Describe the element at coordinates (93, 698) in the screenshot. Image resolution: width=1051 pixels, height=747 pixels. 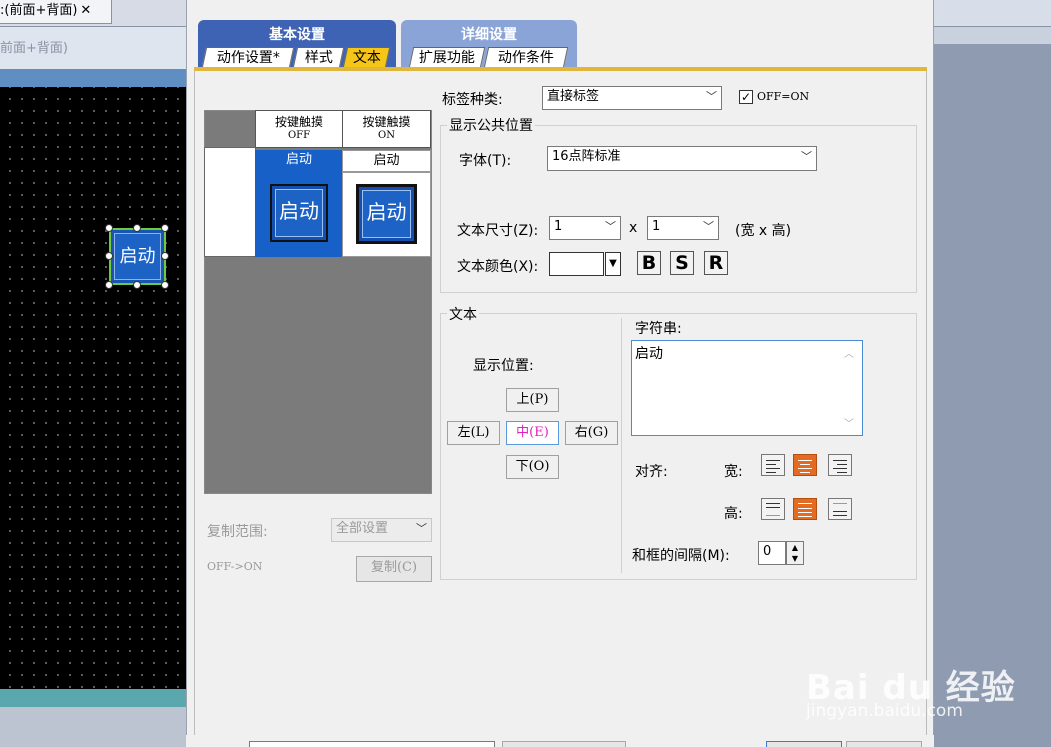
I see `canvas-scroll-strip` at that location.